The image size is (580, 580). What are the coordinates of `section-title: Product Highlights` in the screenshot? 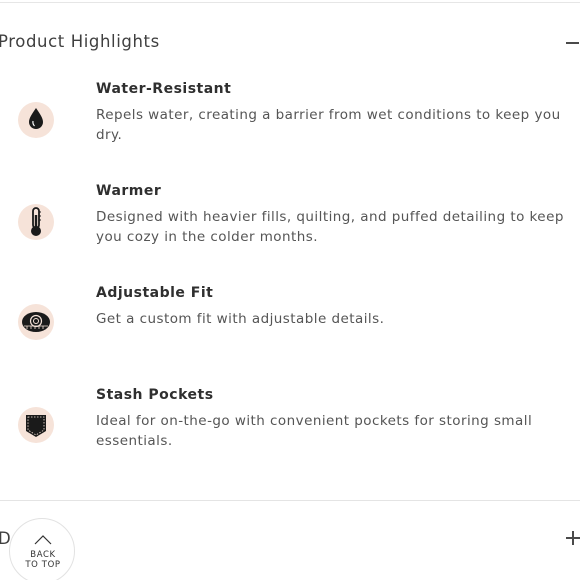 It's located at (80, 41).